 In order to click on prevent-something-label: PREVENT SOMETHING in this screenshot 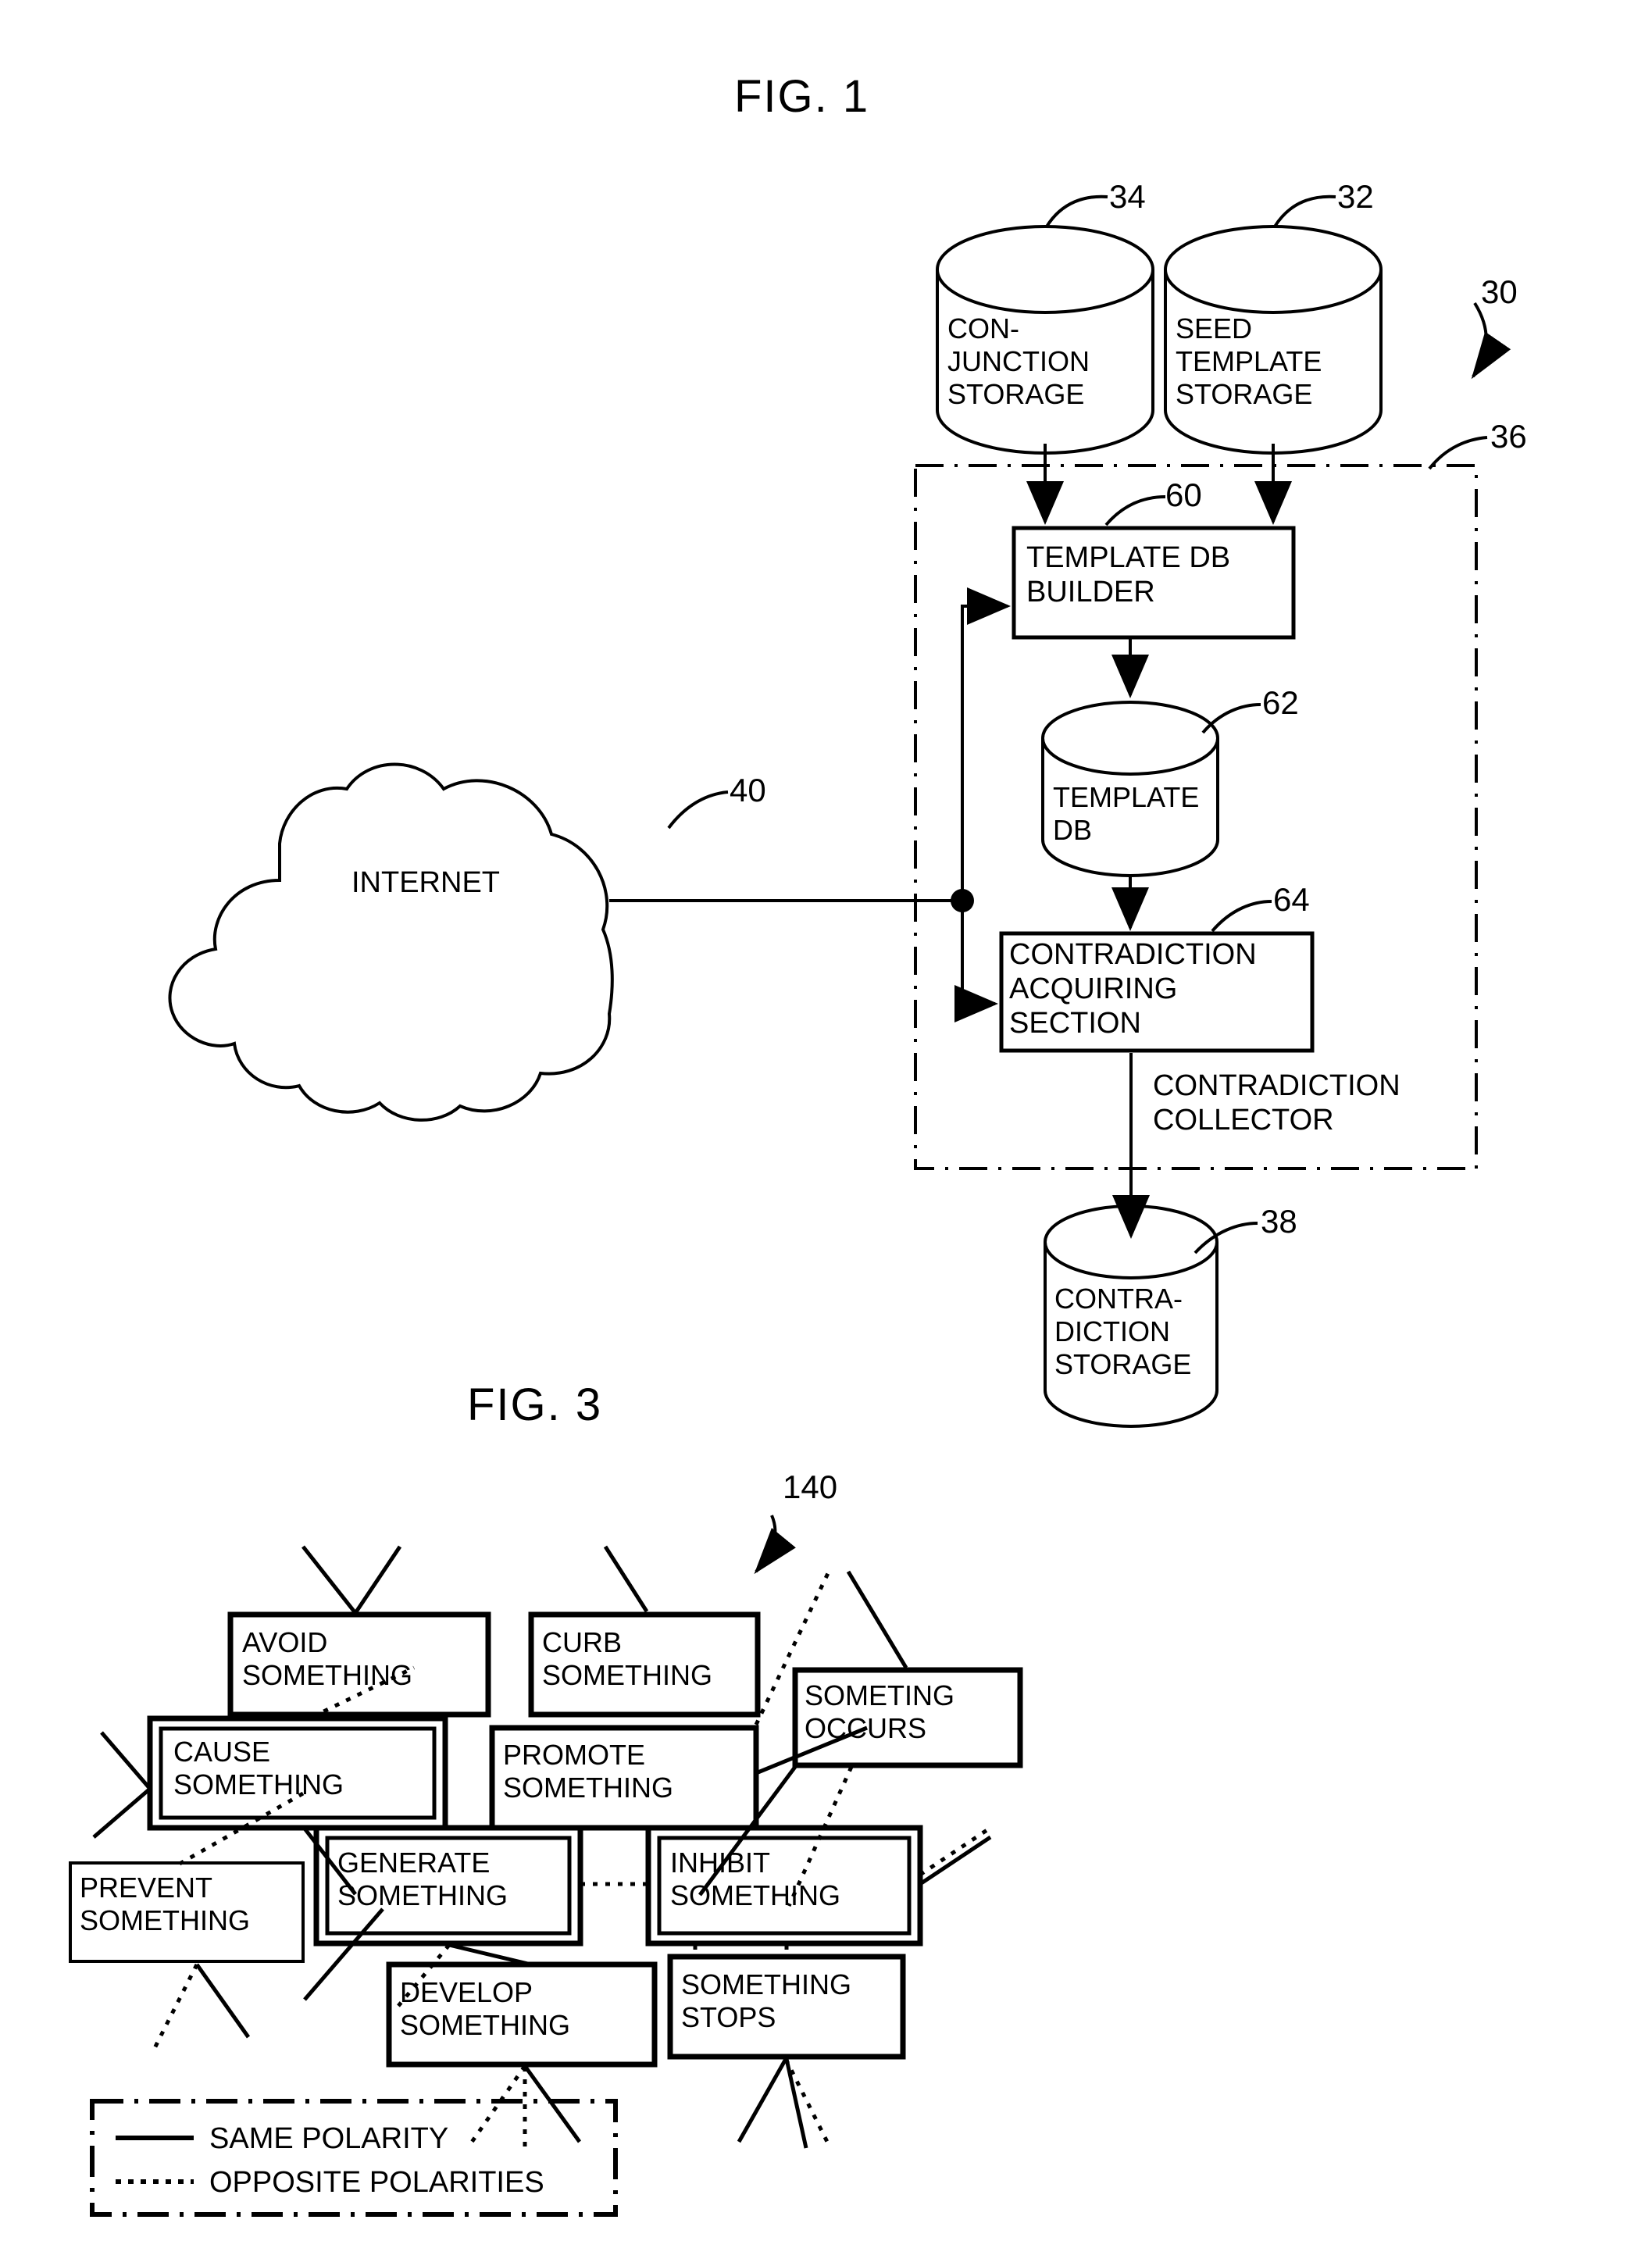, I will do `click(165, 1904)`.